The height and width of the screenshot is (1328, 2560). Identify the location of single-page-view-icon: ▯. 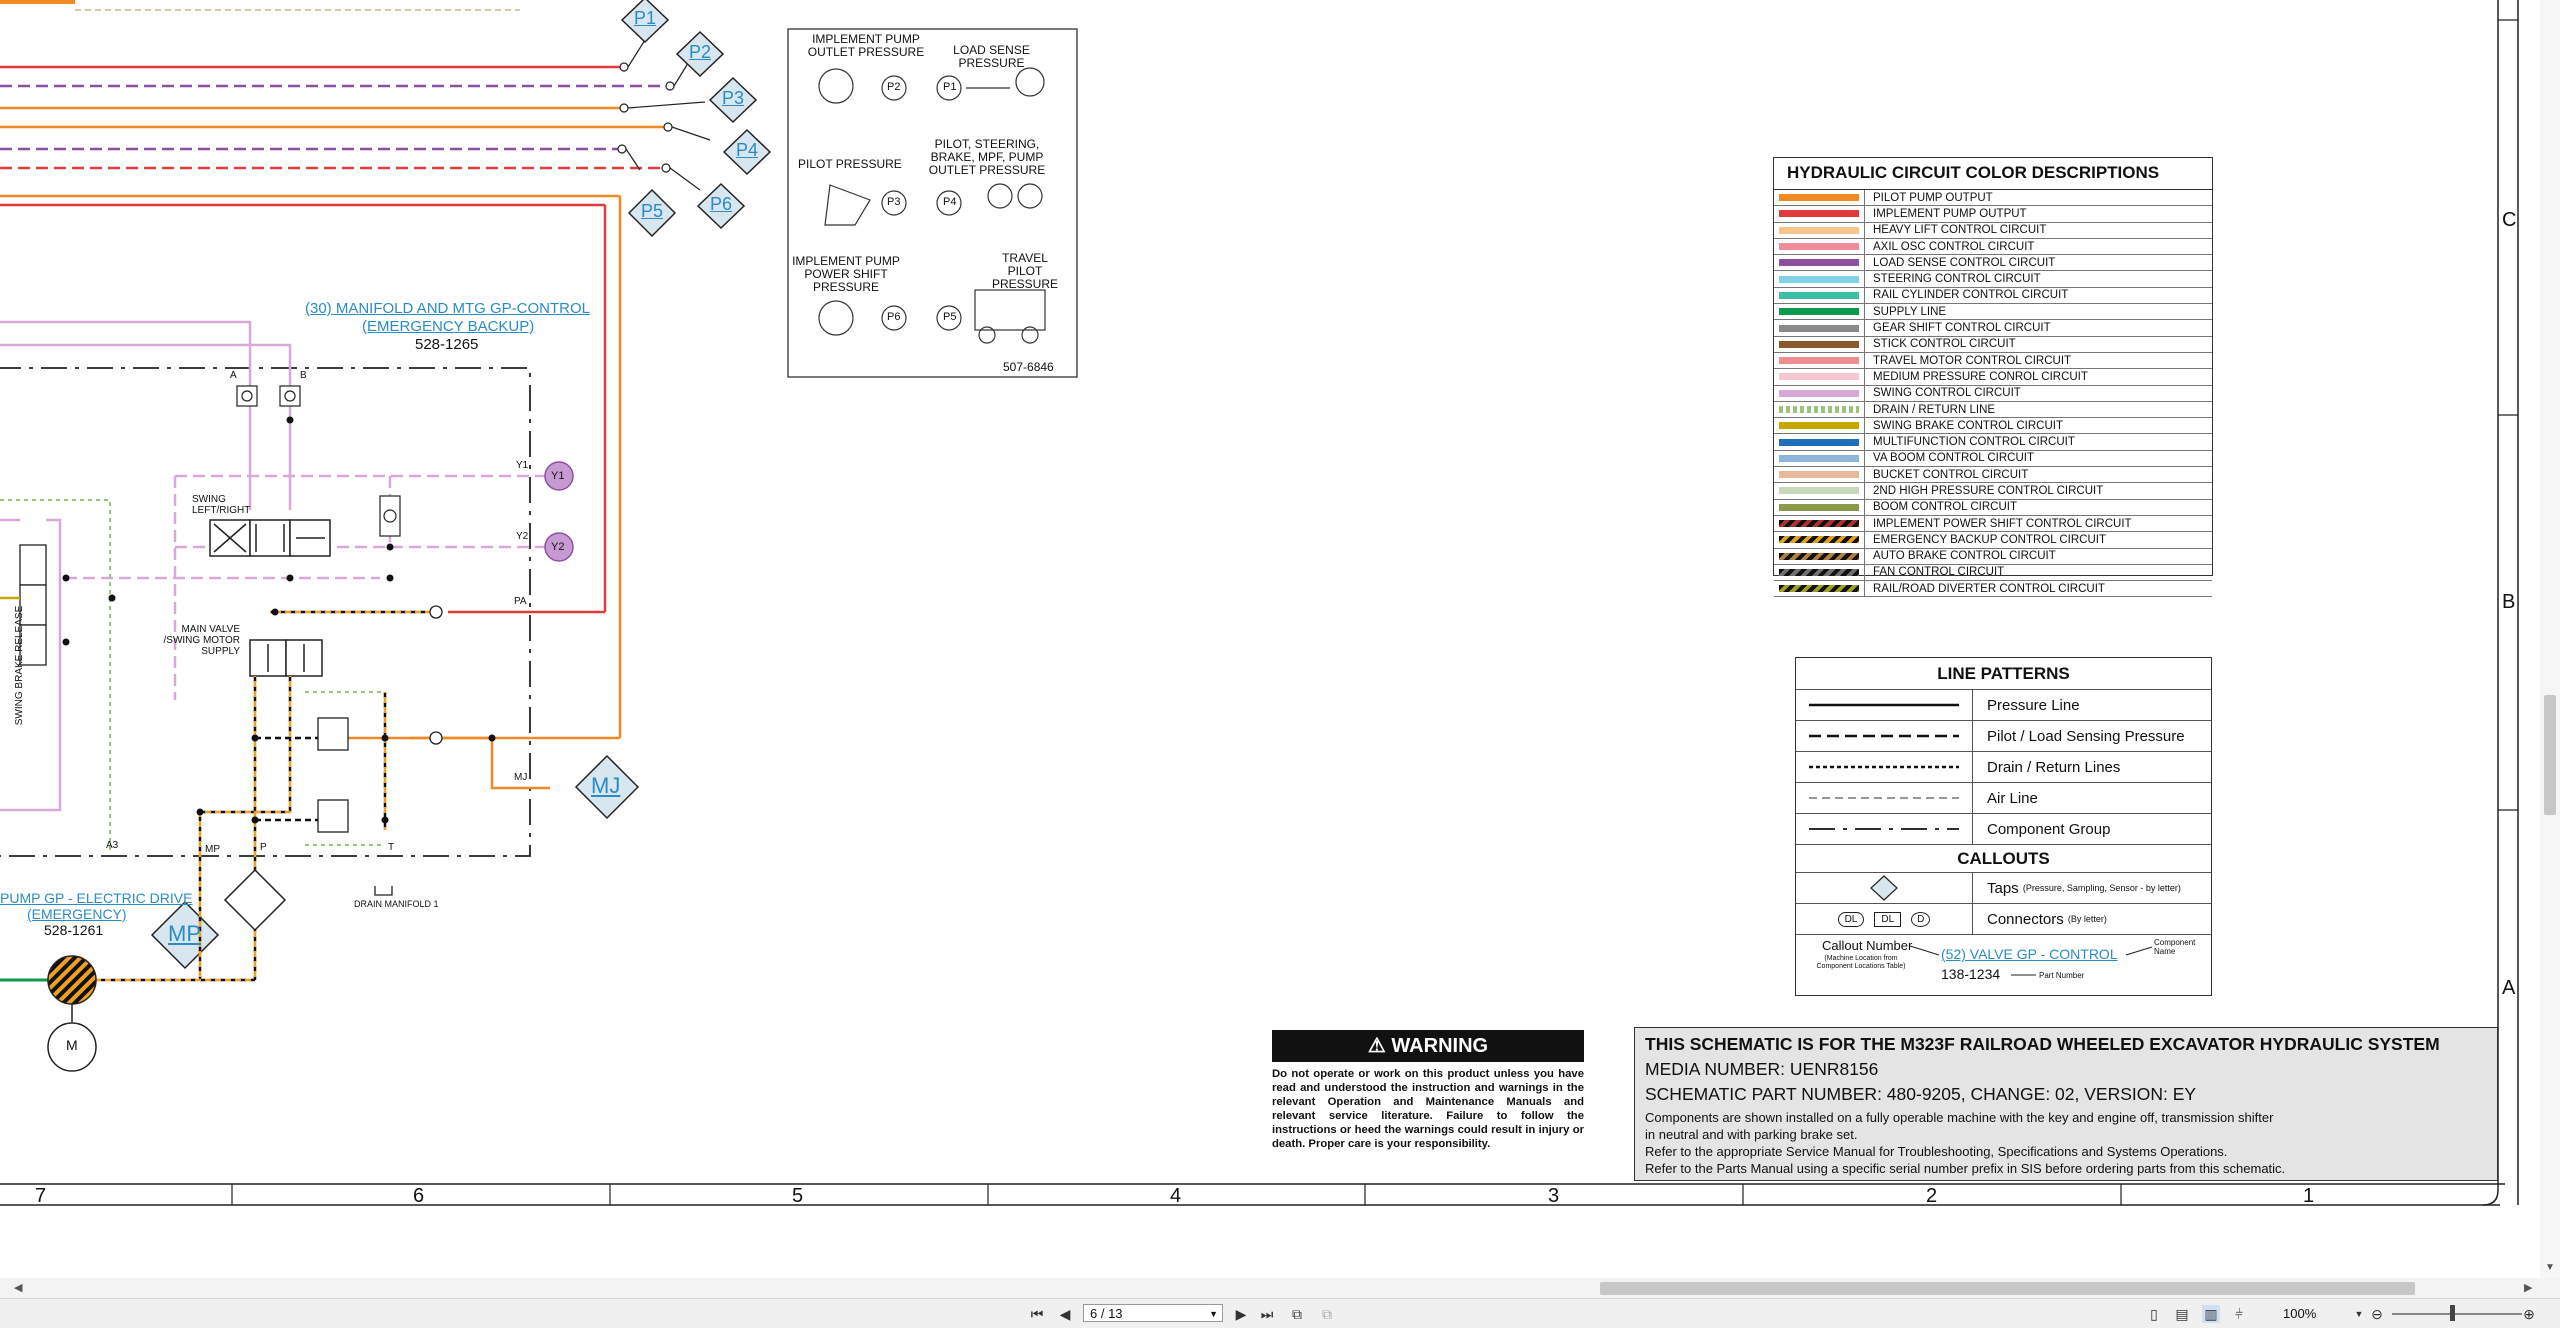
(2154, 1314).